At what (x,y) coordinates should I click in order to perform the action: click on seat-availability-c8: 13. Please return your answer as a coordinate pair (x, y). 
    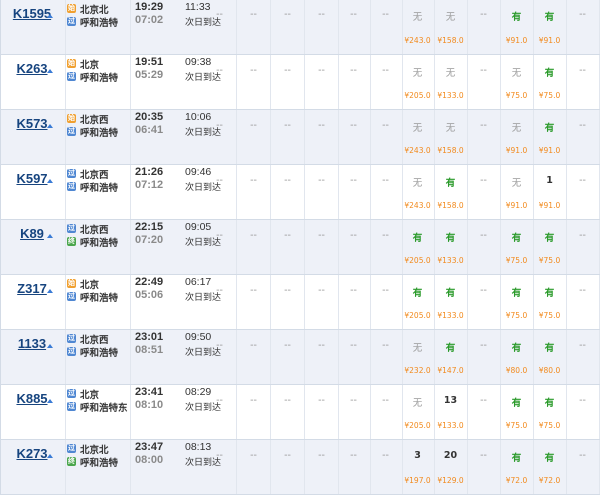
    Looking at the image, I should click on (450, 400).